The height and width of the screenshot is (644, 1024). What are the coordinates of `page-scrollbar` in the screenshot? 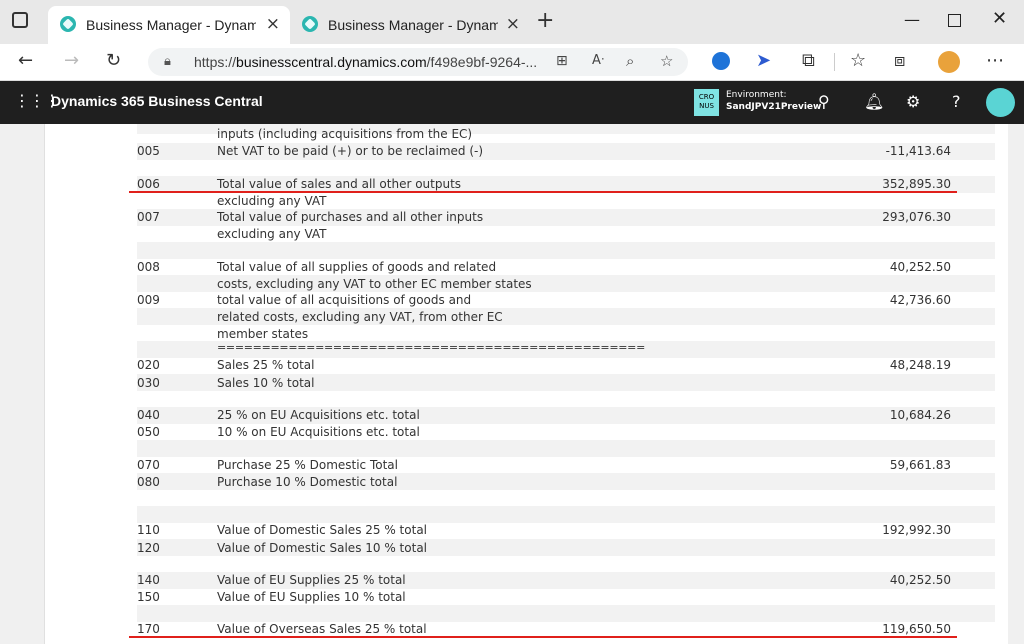 It's located at (1016, 384).